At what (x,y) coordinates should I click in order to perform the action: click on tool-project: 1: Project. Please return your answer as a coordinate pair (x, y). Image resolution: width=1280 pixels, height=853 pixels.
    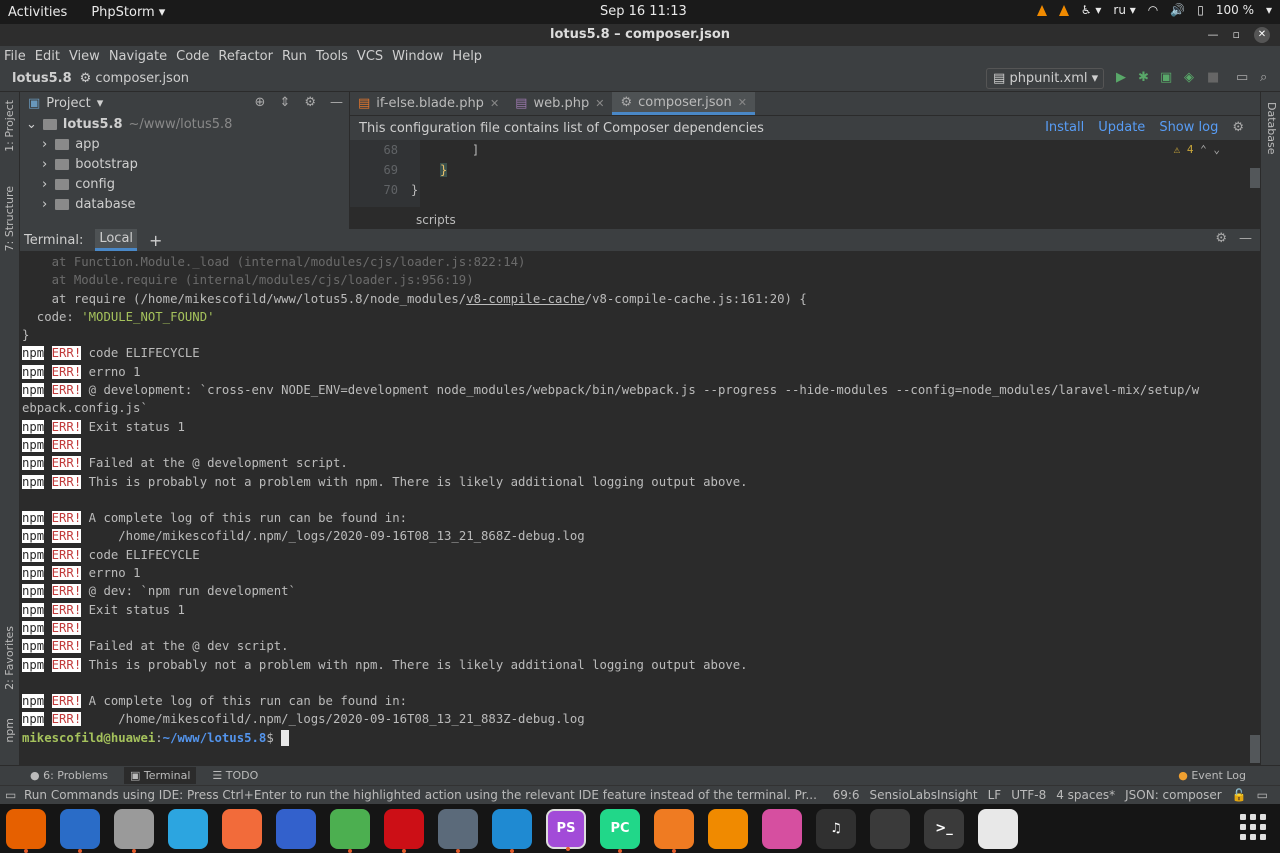
    Looking at the image, I should click on (9, 126).